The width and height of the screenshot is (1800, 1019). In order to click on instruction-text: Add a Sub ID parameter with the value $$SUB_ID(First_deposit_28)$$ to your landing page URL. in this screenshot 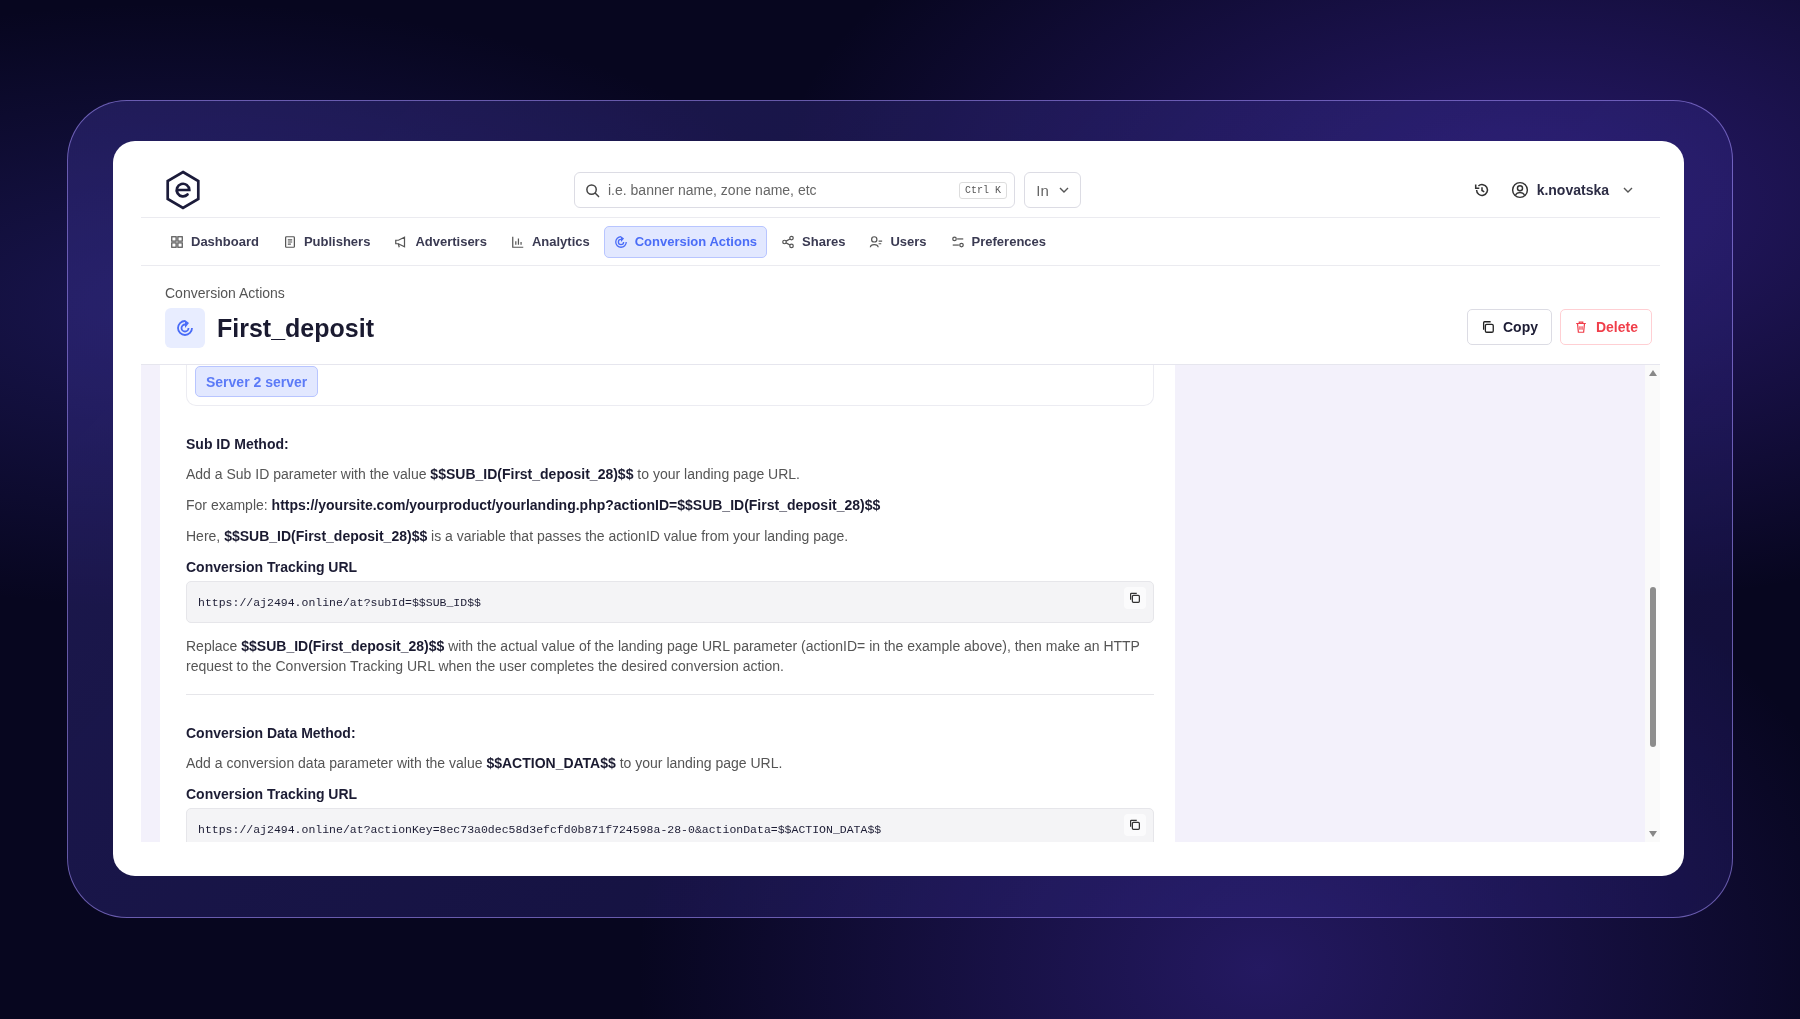, I will do `click(493, 474)`.